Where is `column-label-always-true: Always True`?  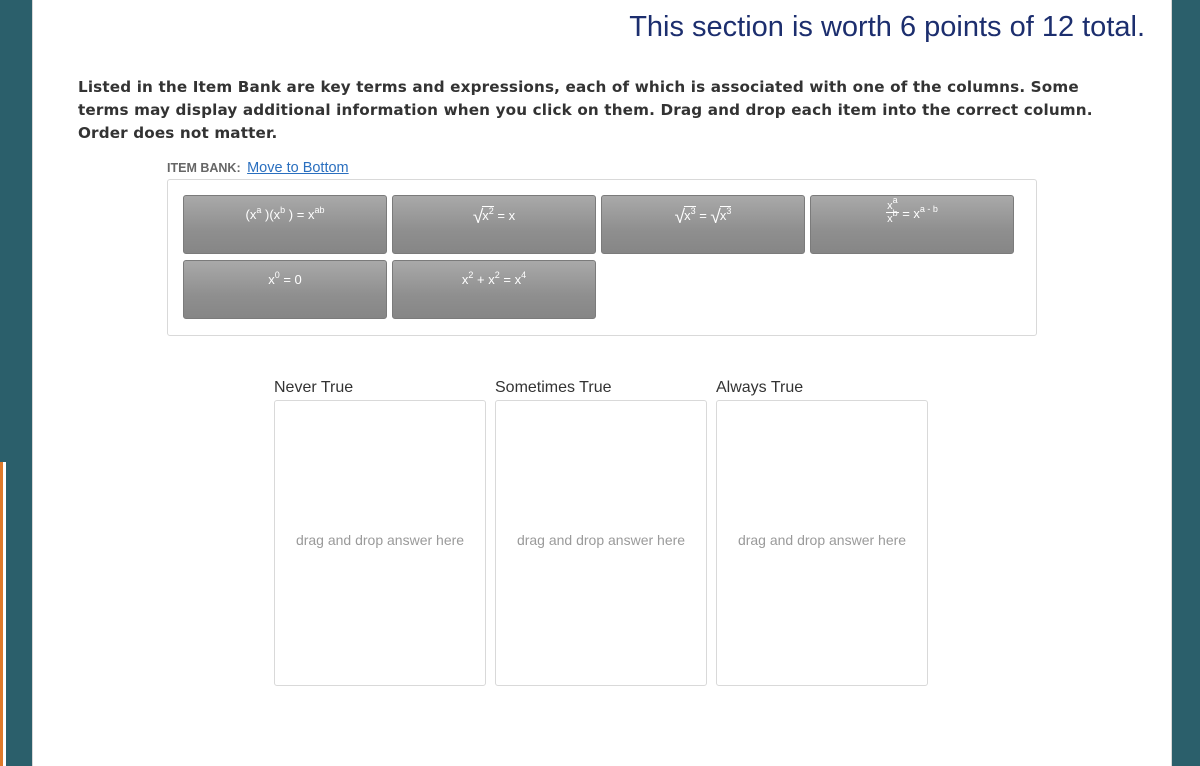 column-label-always-true: Always True is located at coordinates (760, 387).